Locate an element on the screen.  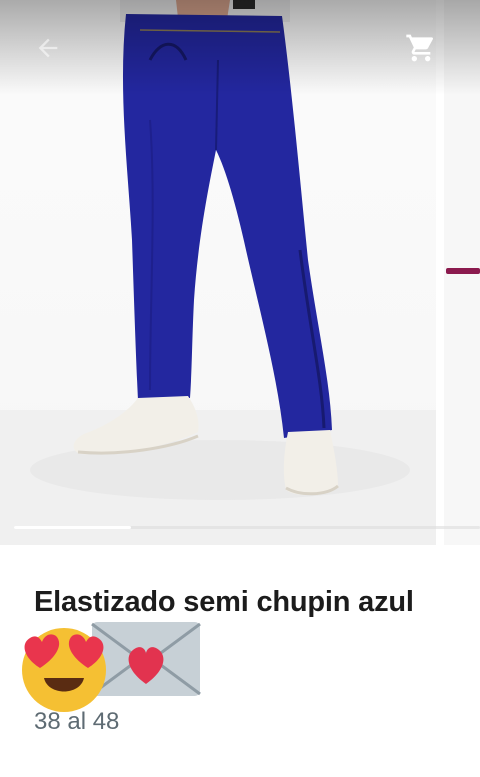
next-product-photo is located at coordinates (462, 272).